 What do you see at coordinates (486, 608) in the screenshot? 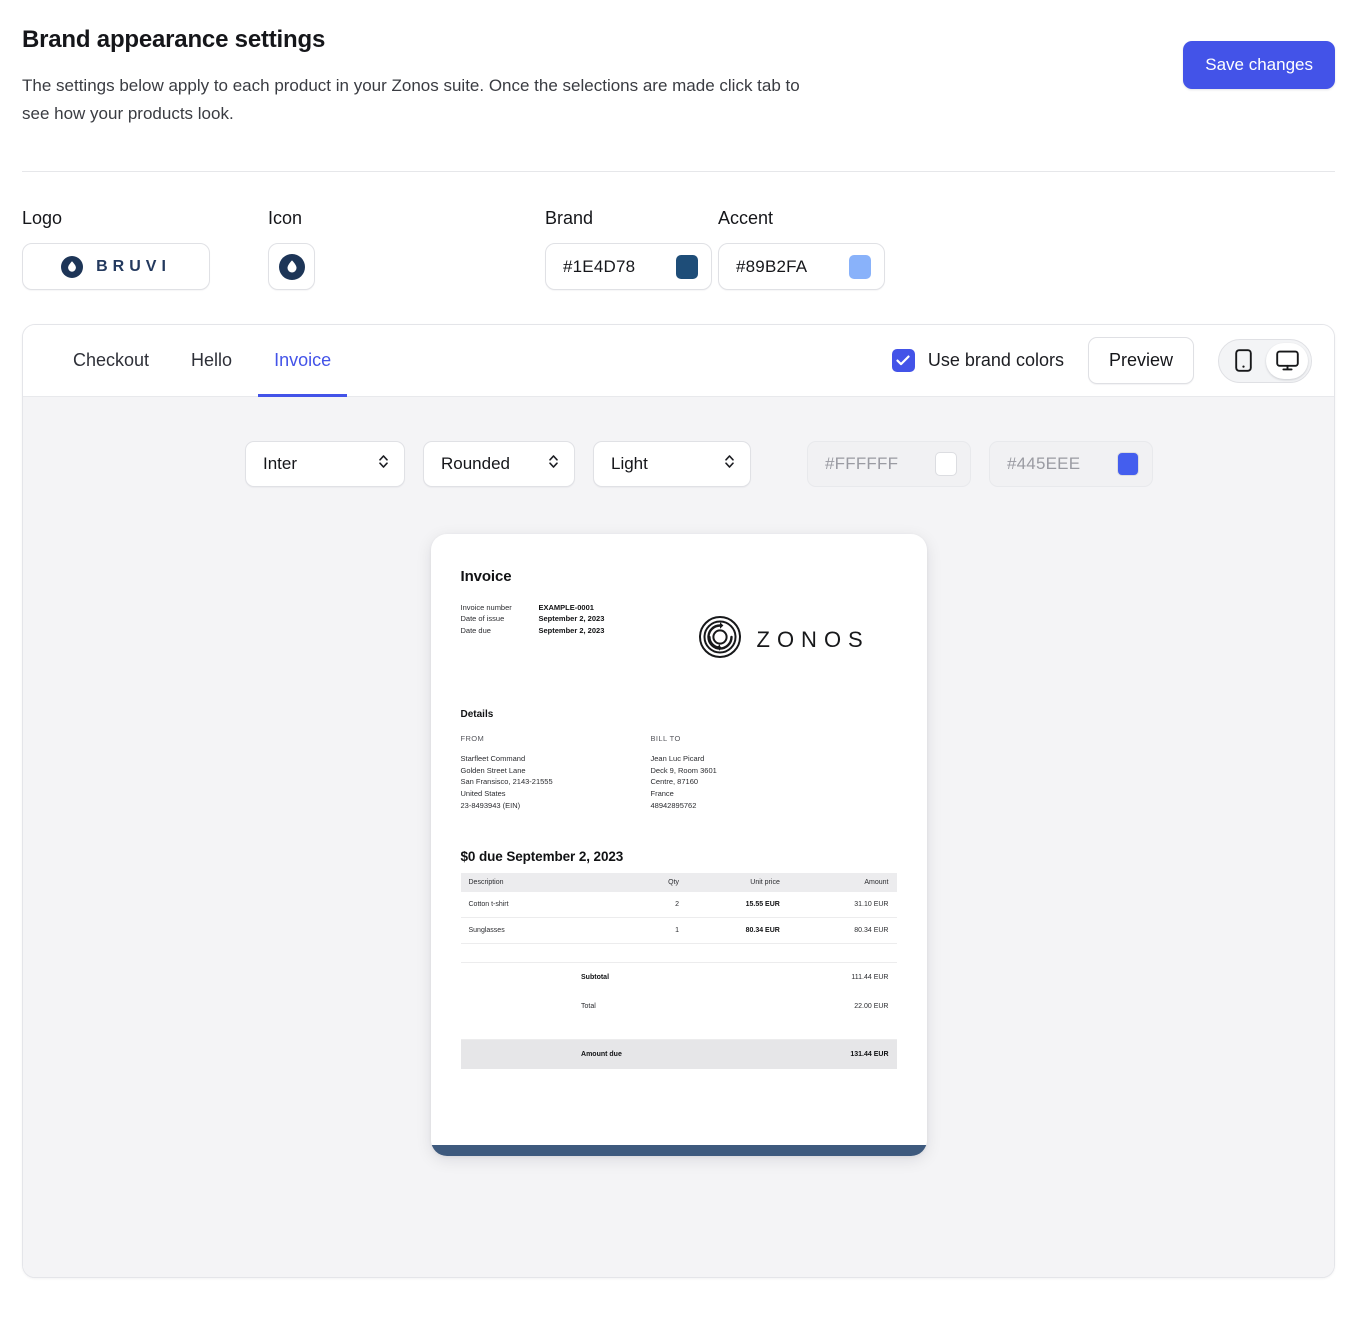
I see `invoice-meta-key: Invoice number` at bounding box center [486, 608].